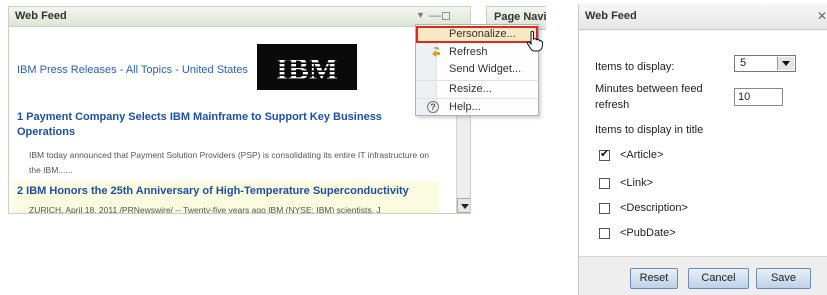 The width and height of the screenshot is (827, 295). Describe the element at coordinates (822, 16) in the screenshot. I see `close-icon: ✕` at that location.